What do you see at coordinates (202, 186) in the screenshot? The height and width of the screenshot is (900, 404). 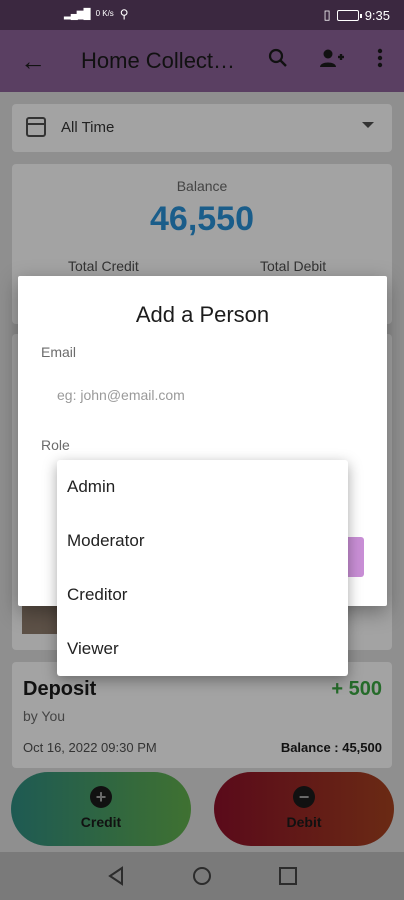 I see `balance-label: Balance` at bounding box center [202, 186].